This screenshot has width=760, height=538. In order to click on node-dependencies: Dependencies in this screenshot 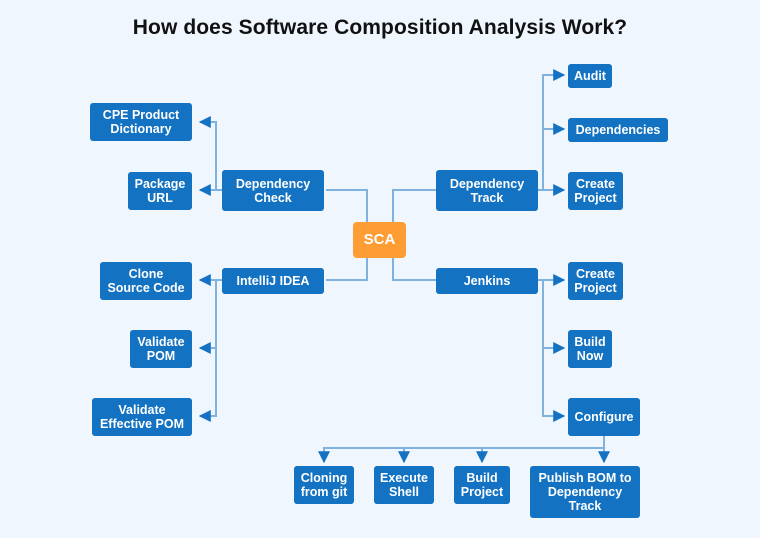, I will do `click(618, 130)`.